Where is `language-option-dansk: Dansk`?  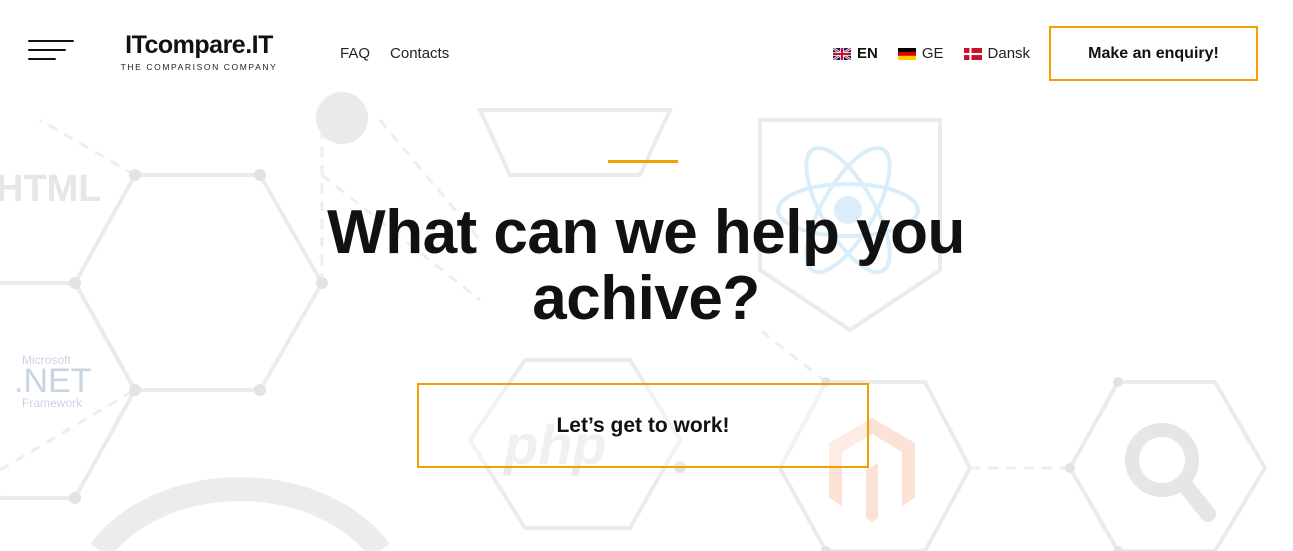
language-option-dansk: Dansk is located at coordinates (997, 54).